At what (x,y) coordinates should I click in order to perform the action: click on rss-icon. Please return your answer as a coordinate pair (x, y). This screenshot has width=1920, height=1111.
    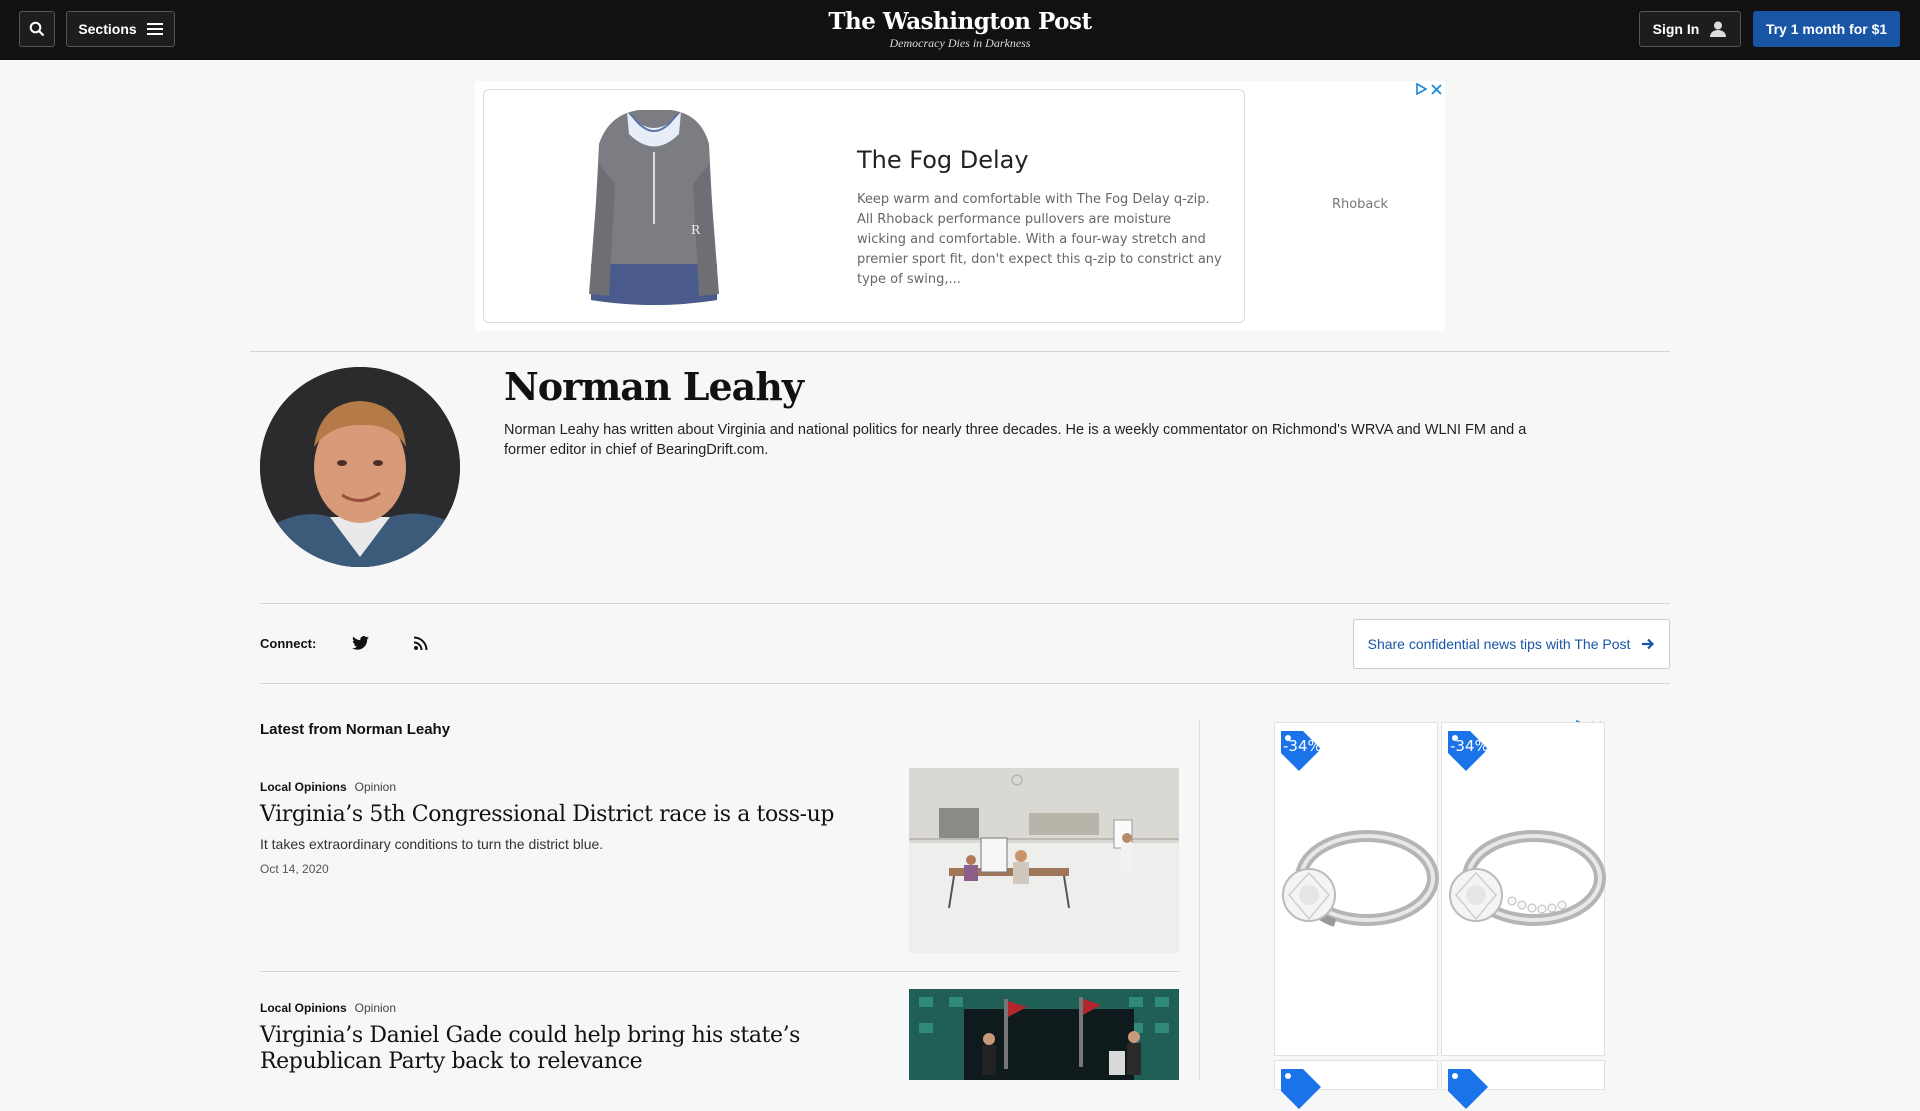
    Looking at the image, I should click on (421, 643).